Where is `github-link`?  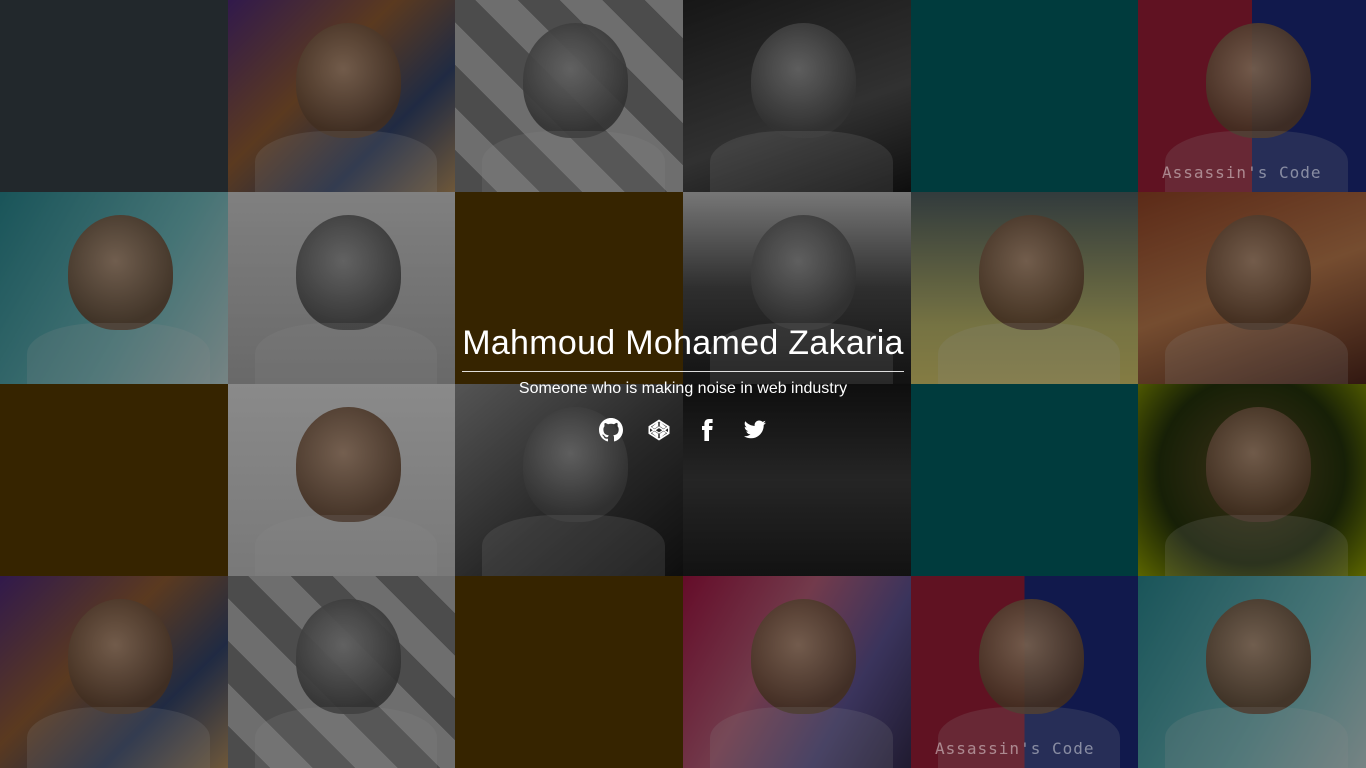 github-link is located at coordinates (611, 430).